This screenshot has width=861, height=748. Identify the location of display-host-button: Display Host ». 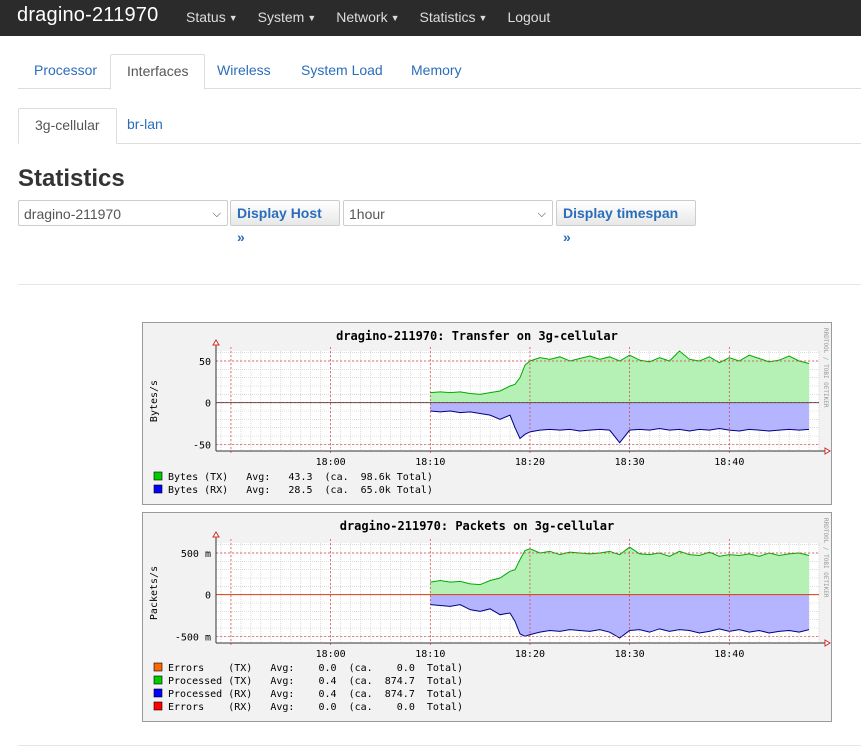
(285, 222).